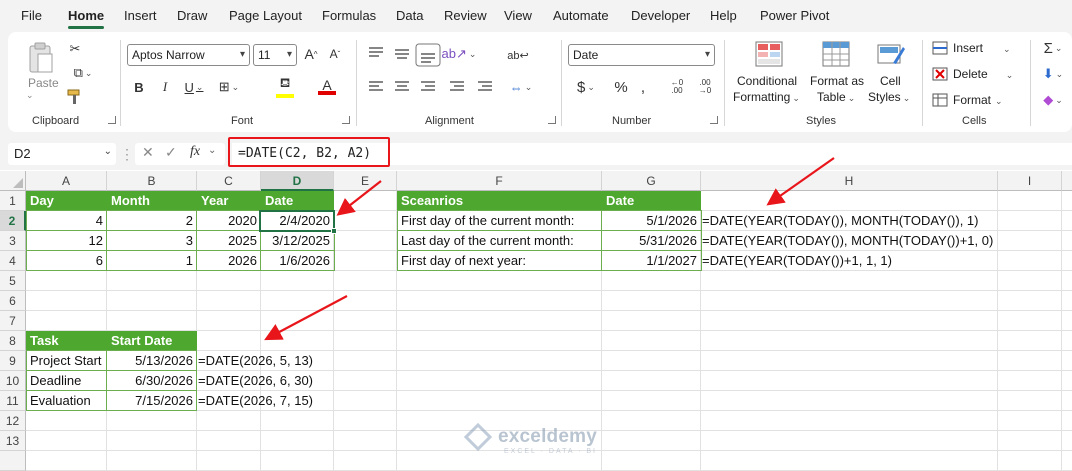 The image size is (1072, 471). I want to click on enter-icon: ✓, so click(171, 152).